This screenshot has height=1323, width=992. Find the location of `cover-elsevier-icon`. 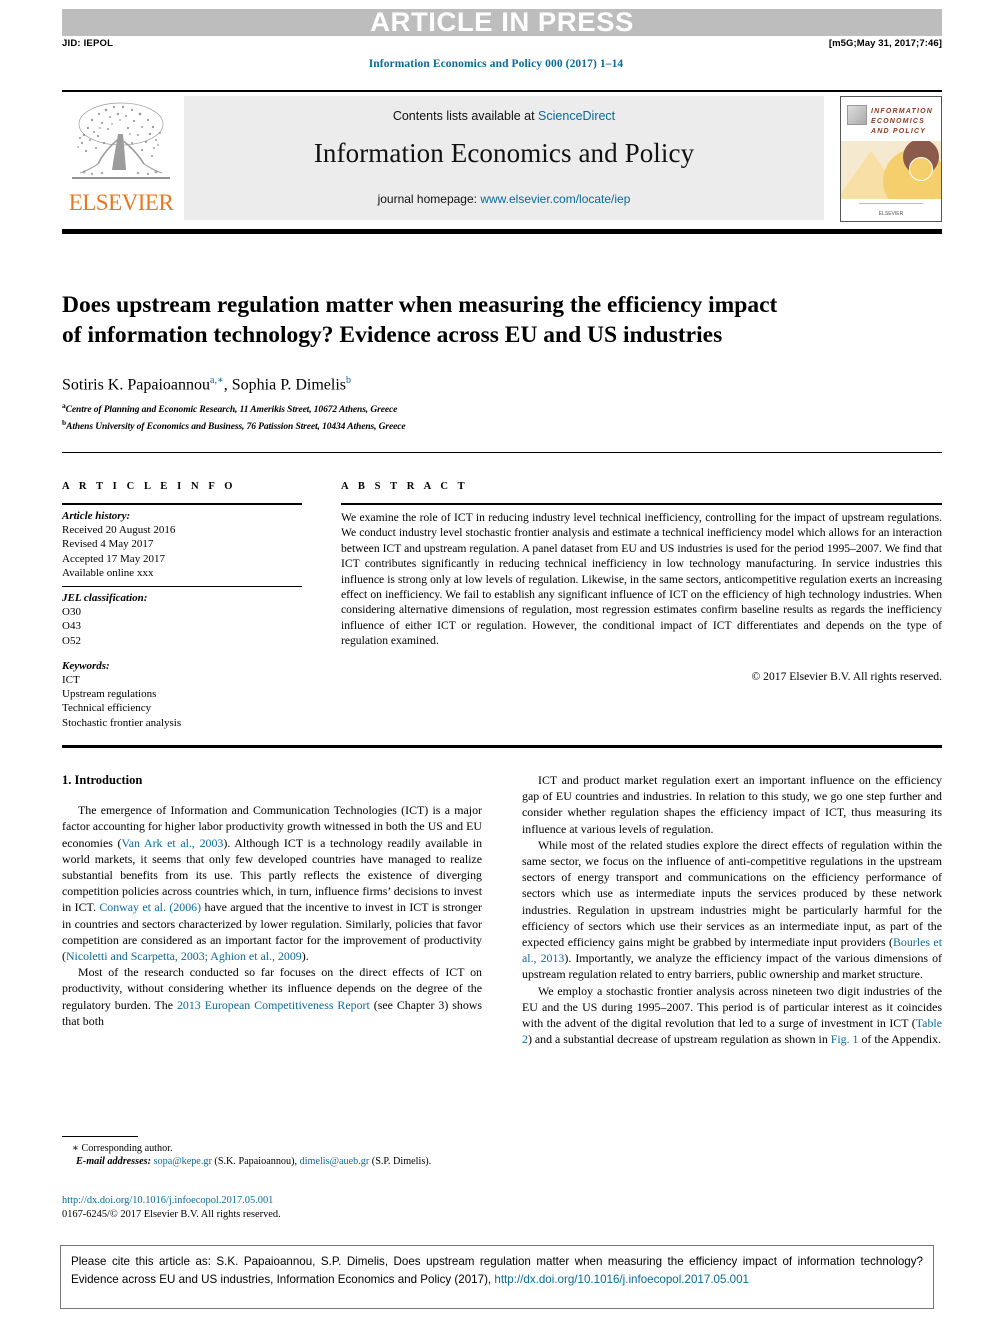

cover-elsevier-icon is located at coordinates (857, 115).